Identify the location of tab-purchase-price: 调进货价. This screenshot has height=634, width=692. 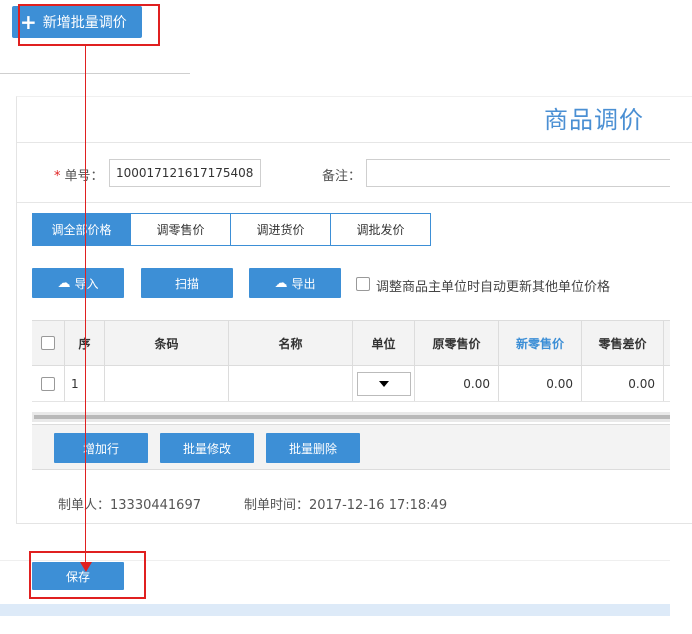
(281, 229).